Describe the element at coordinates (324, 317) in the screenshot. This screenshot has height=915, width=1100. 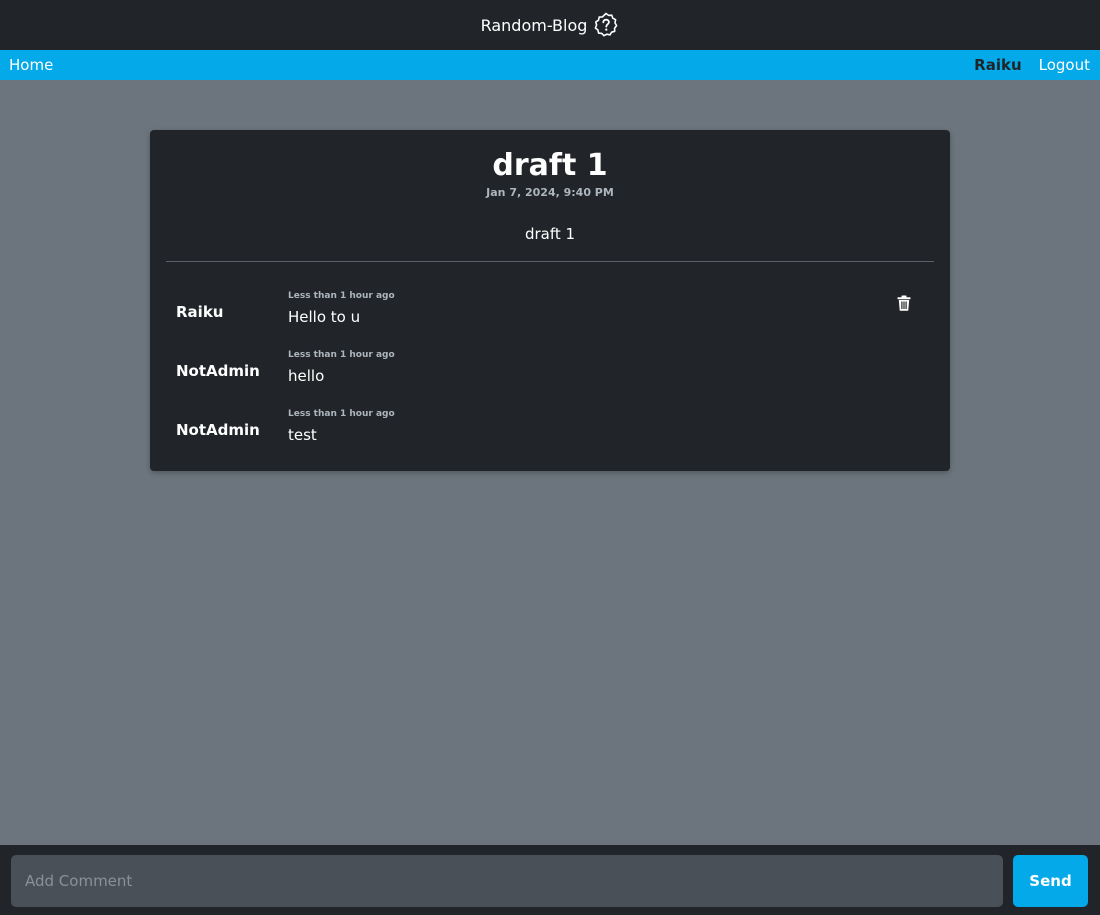
I see `comment-text: Hello to u` at that location.